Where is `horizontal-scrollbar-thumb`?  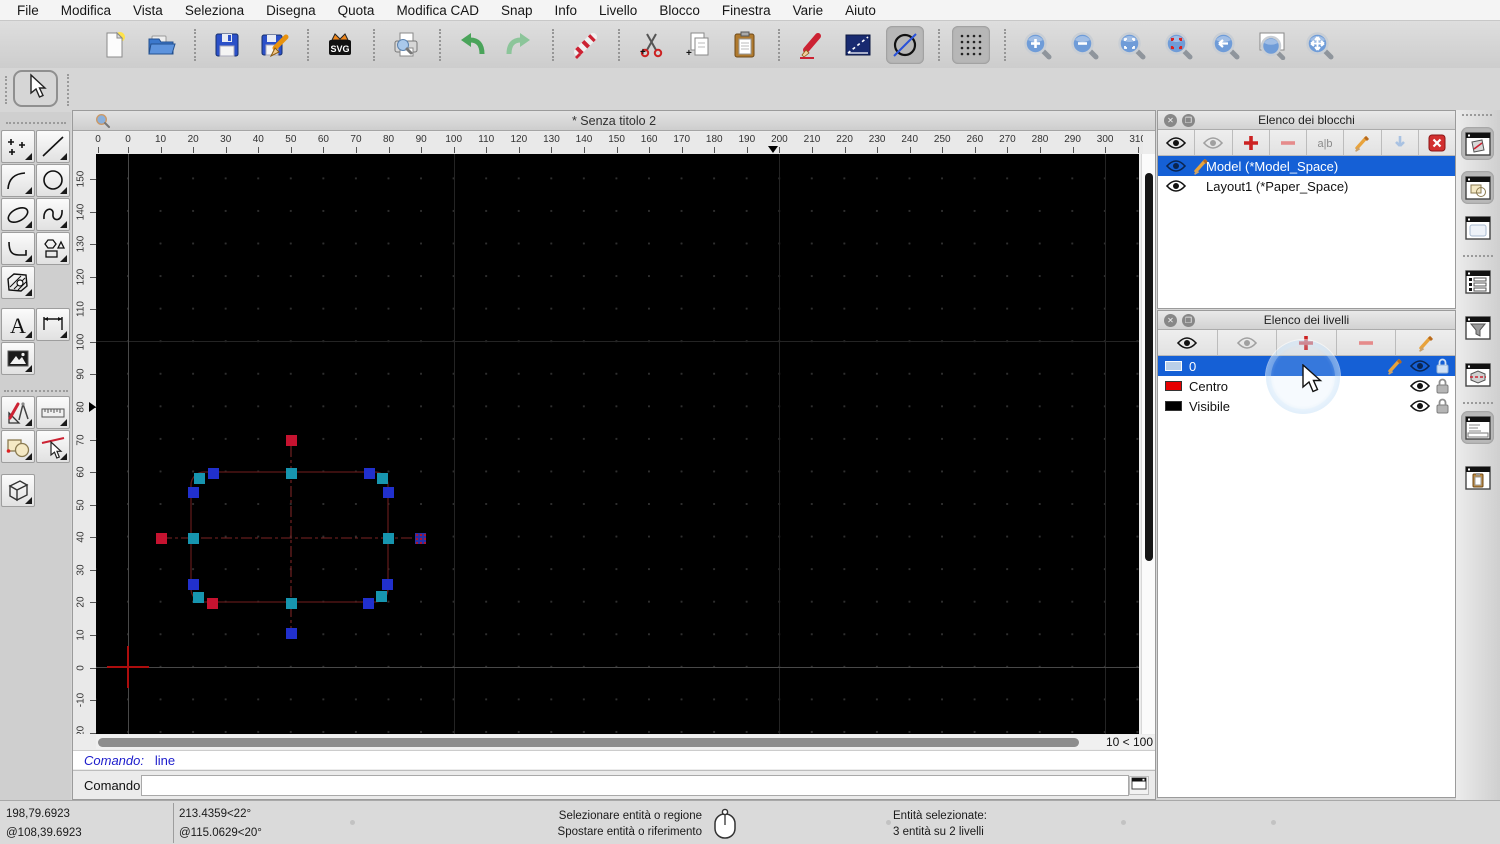
horizontal-scrollbar-thumb is located at coordinates (588, 742).